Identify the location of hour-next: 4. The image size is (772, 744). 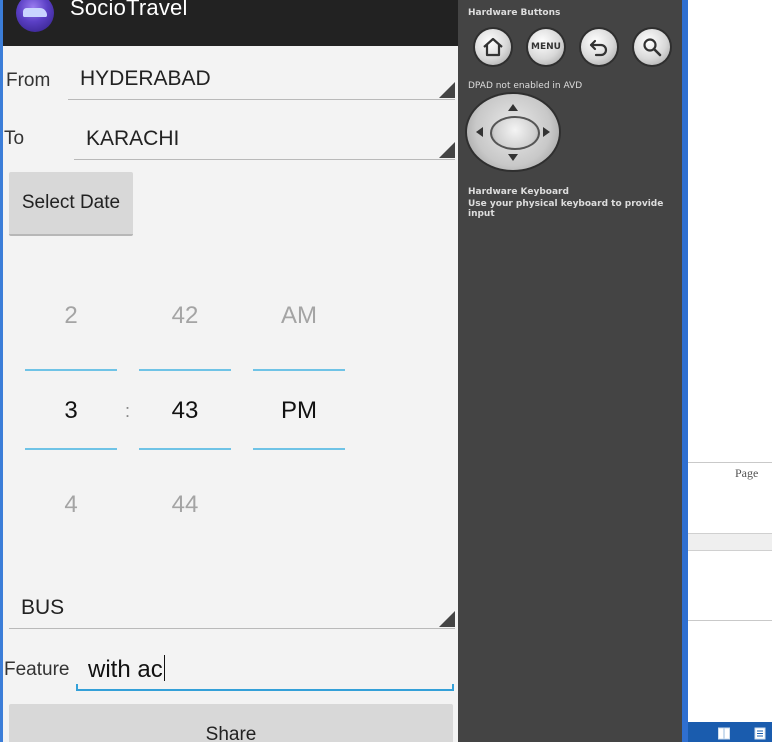
(71, 505).